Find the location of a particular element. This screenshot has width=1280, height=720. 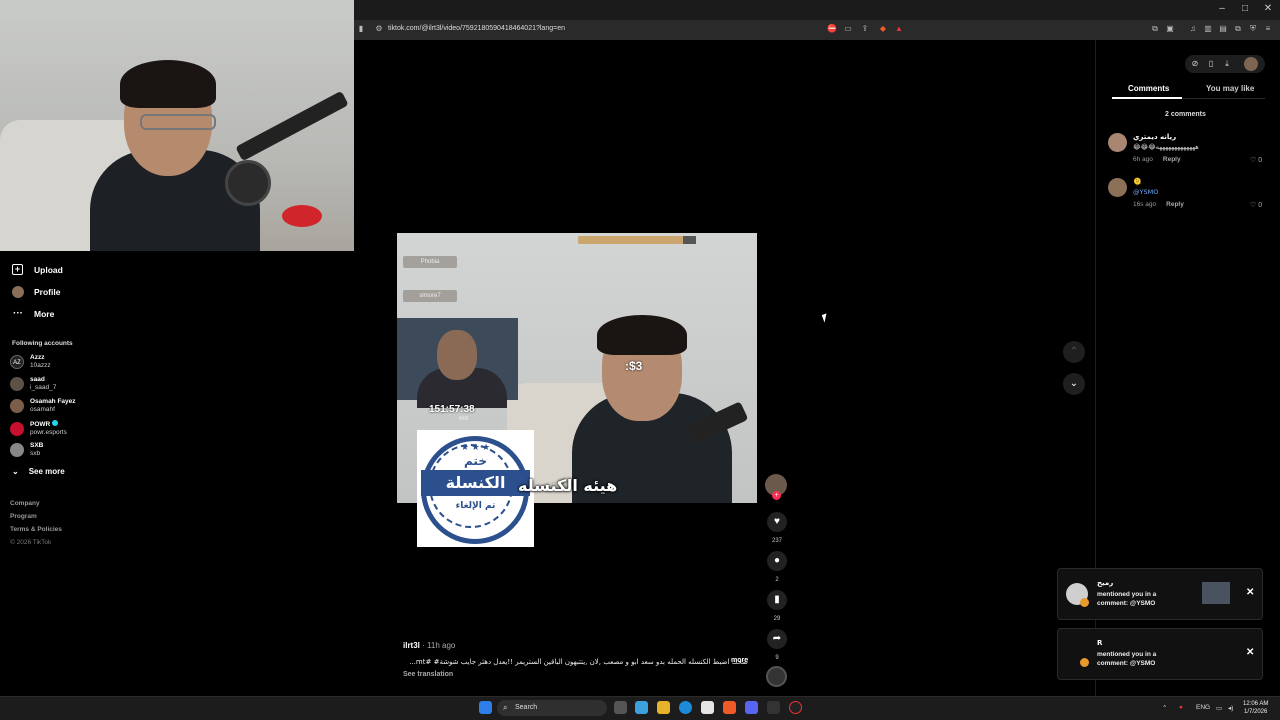

account-handle: 10azzz is located at coordinates (40, 365).